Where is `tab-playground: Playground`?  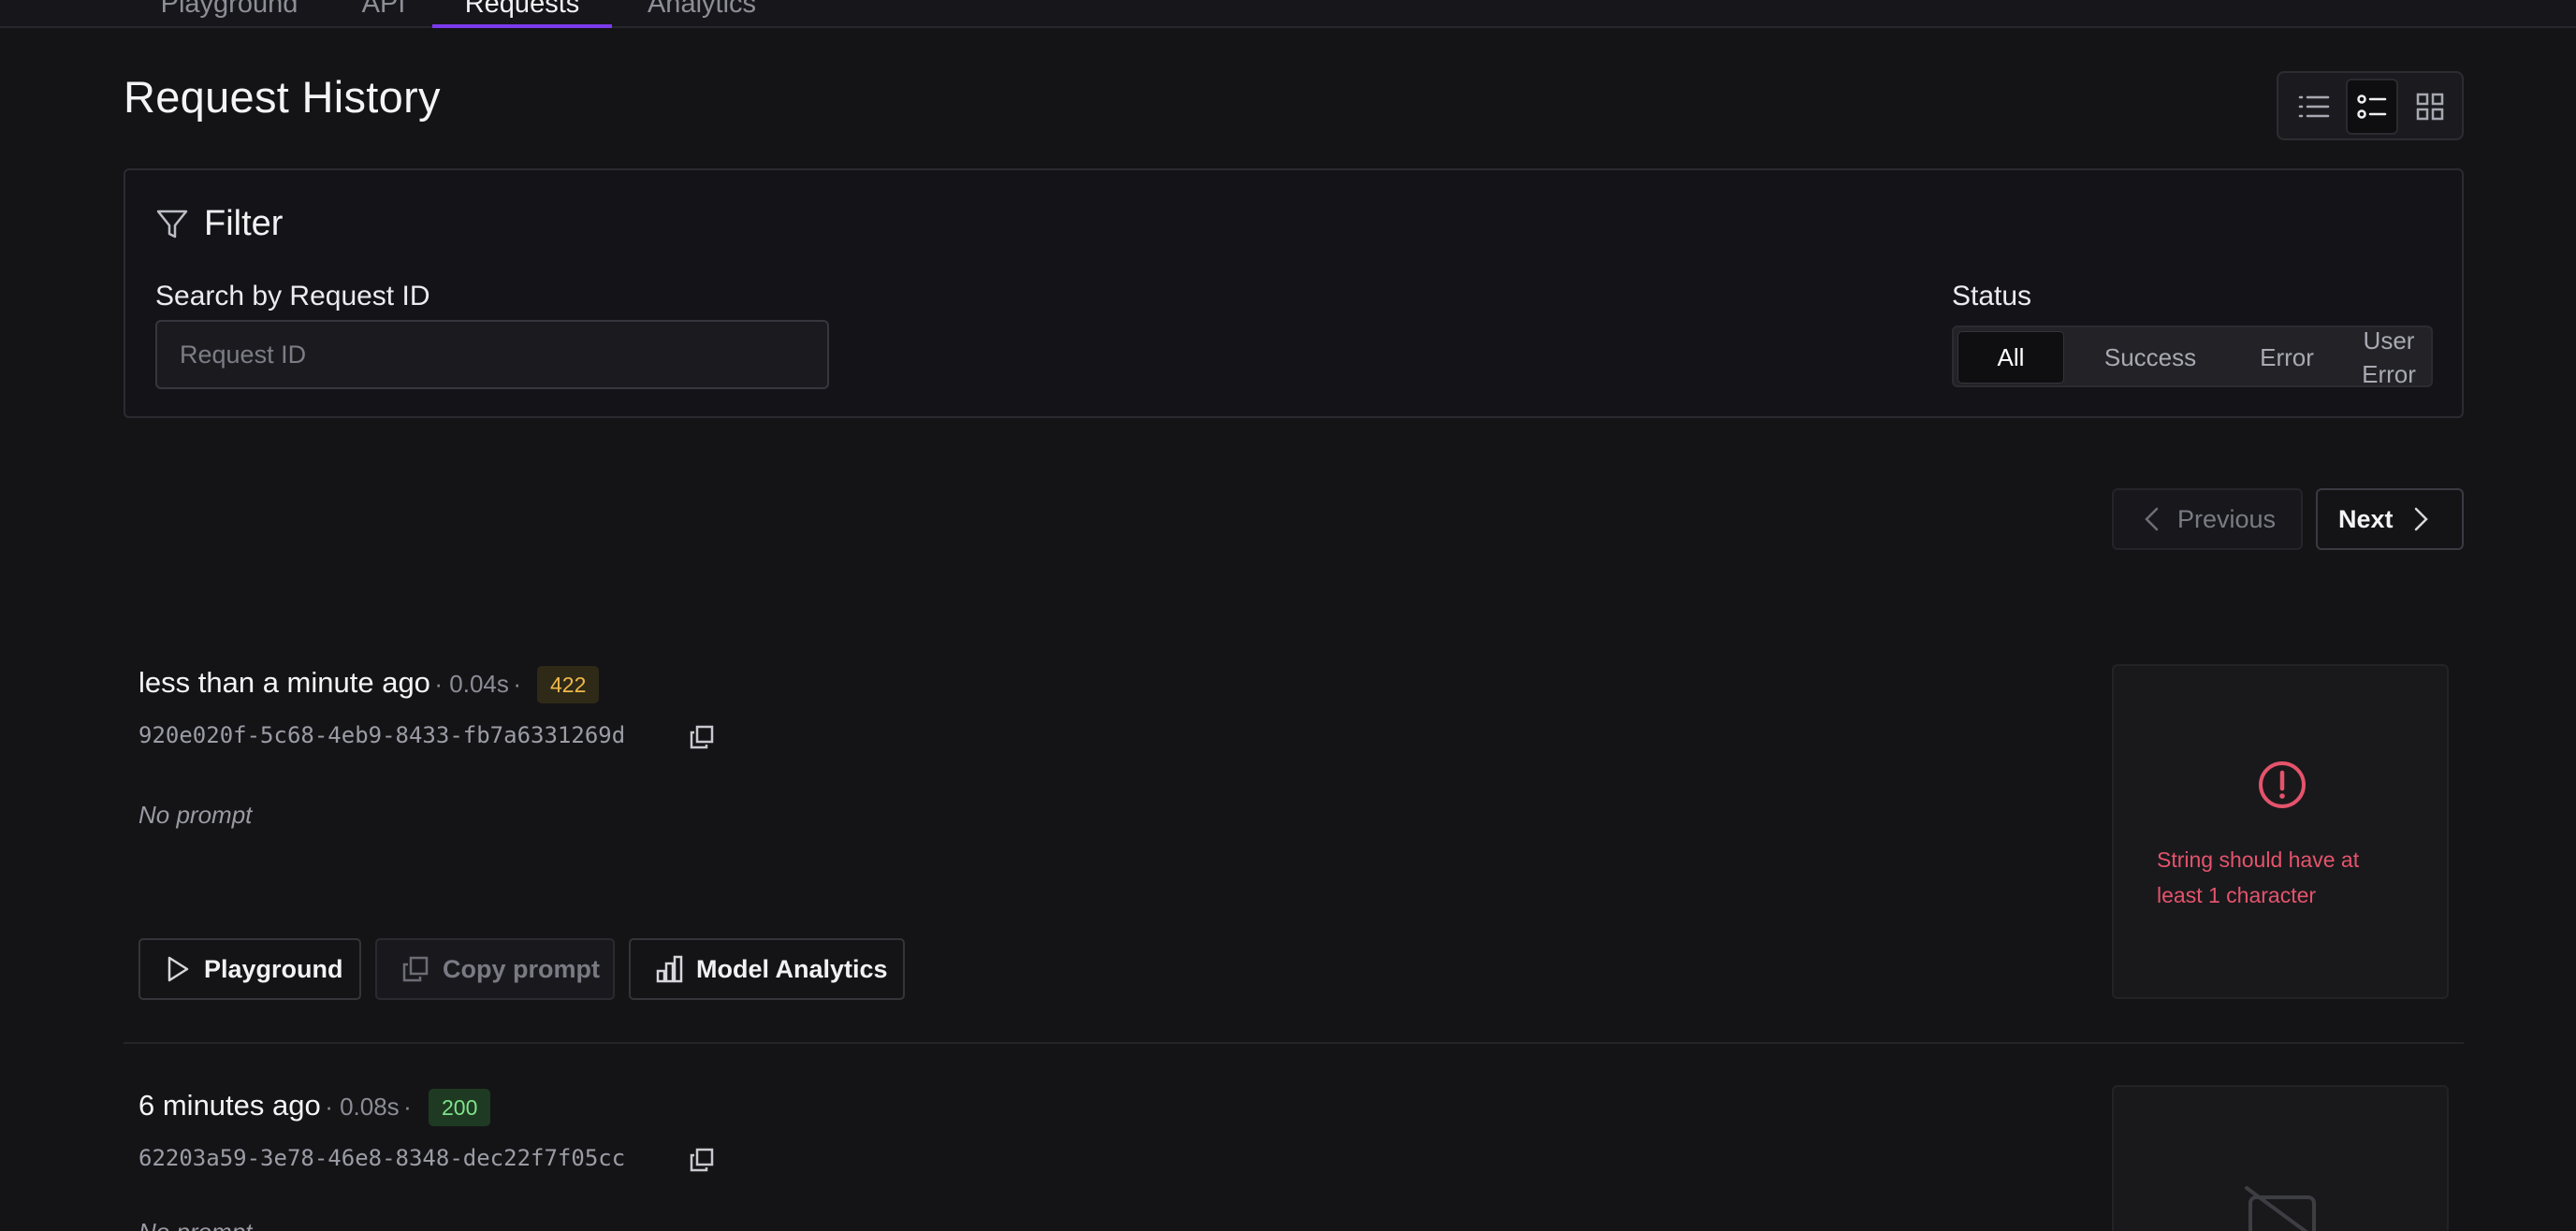
tab-playground: Playground is located at coordinates (229, 14).